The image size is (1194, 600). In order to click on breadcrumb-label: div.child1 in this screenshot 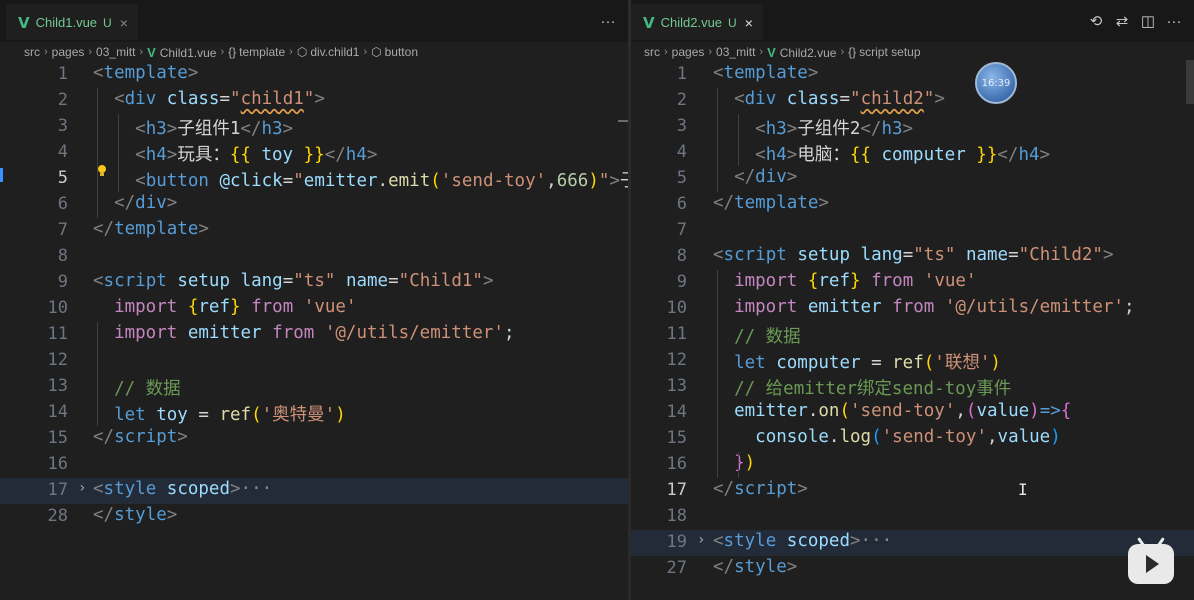, I will do `click(335, 52)`.